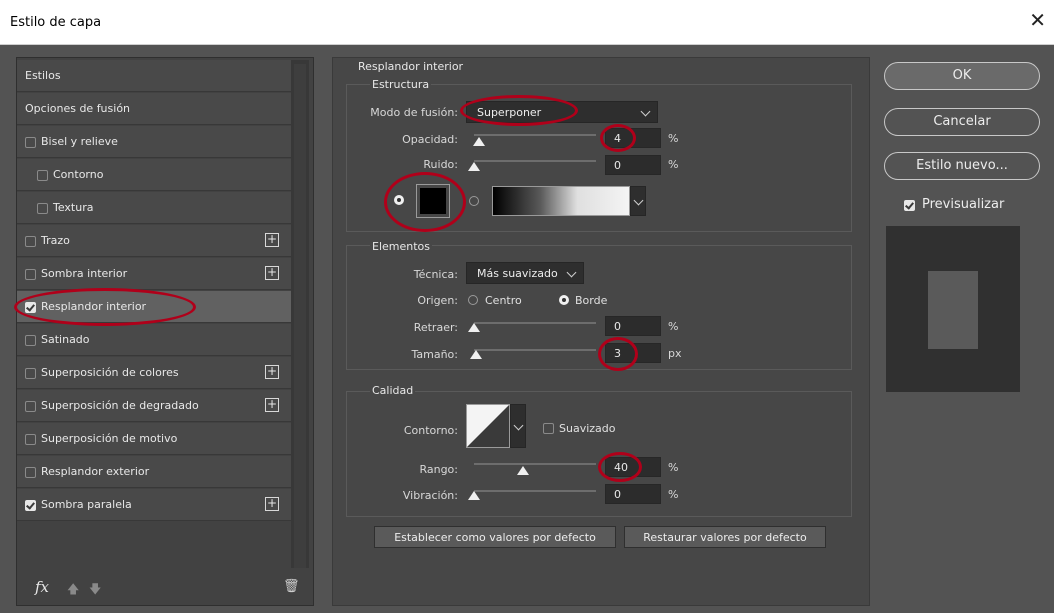 This screenshot has height=613, width=1054. Describe the element at coordinates (618, 354) in the screenshot. I see `annotation-circle-tamano` at that location.